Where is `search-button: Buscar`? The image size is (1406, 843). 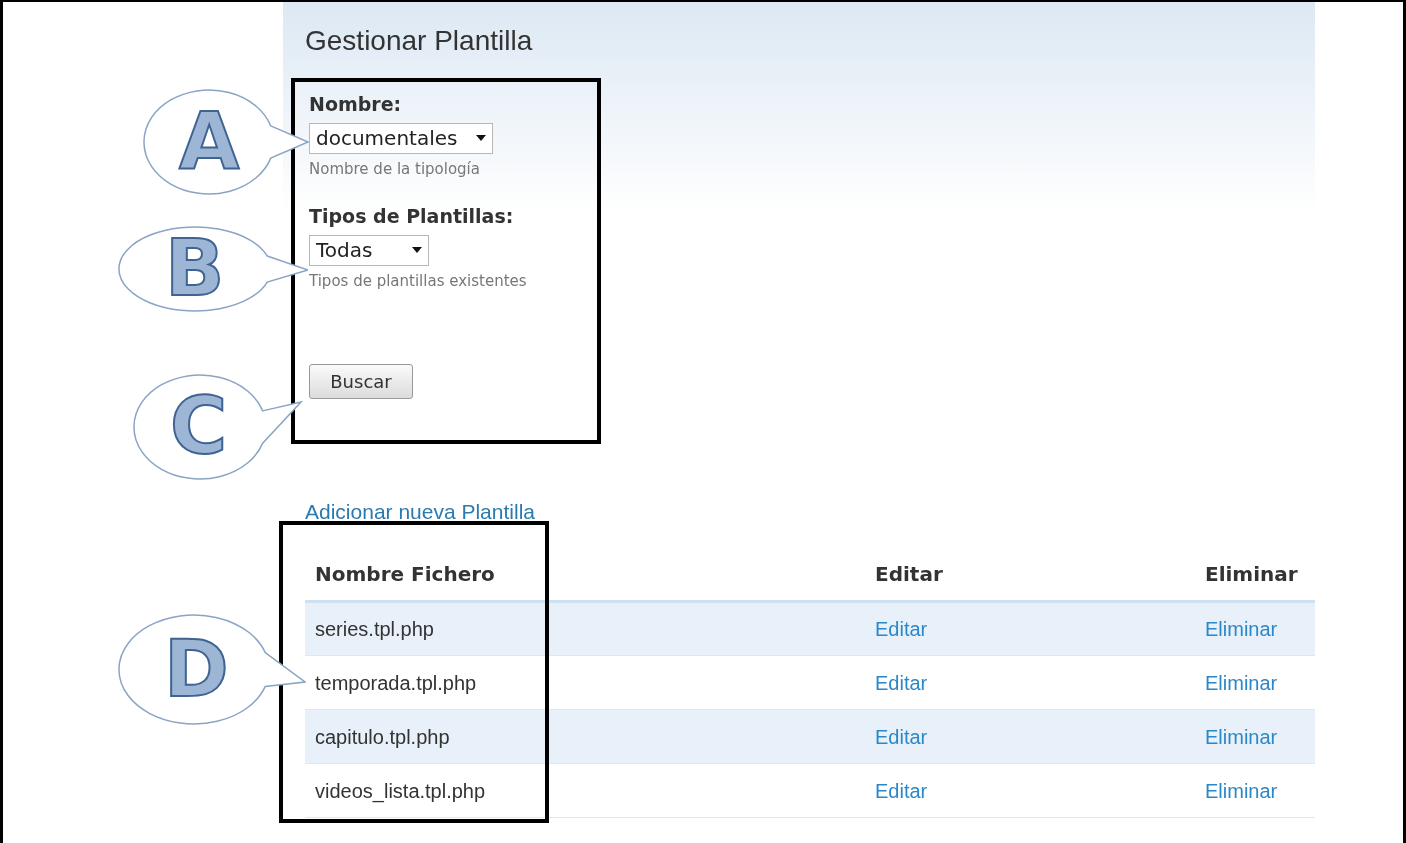
search-button: Buscar is located at coordinates (361, 381).